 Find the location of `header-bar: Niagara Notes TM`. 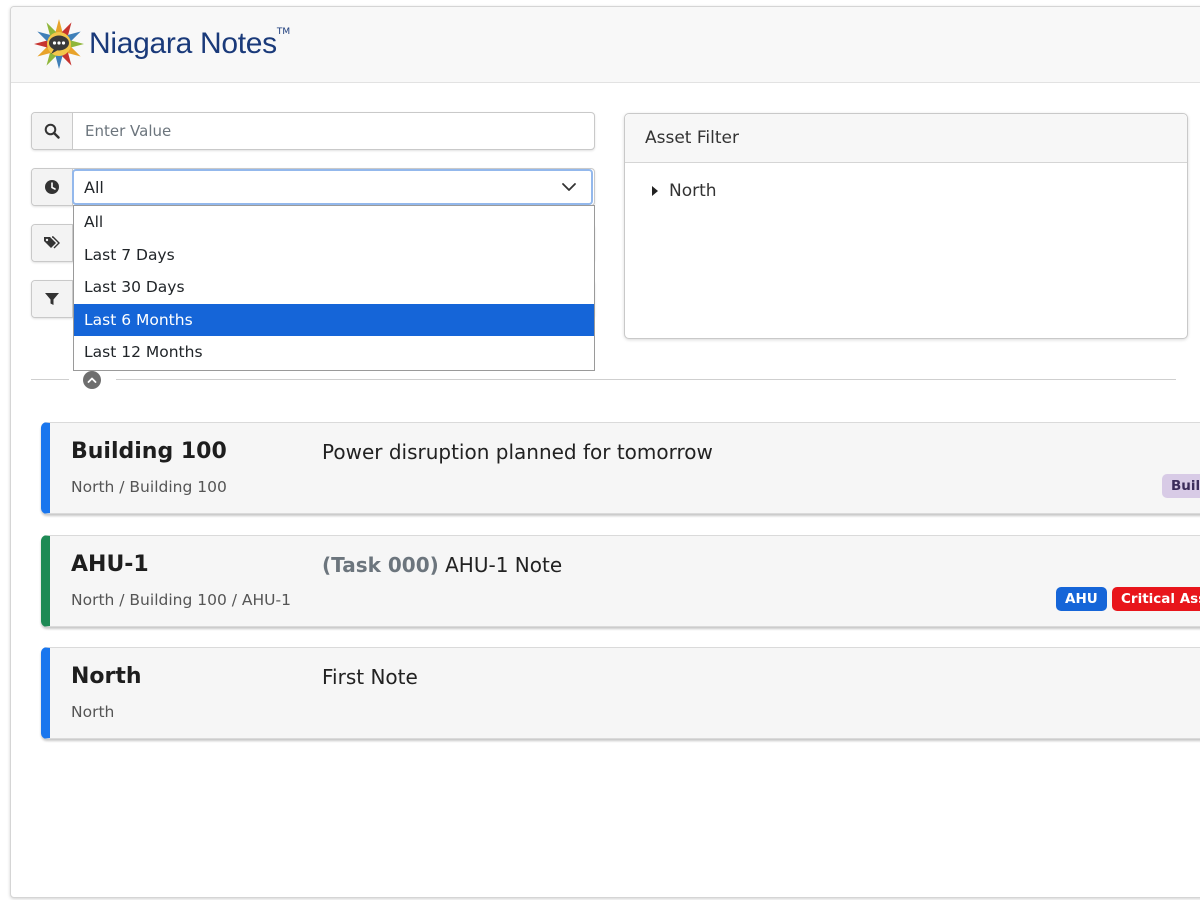

header-bar: Niagara Notes TM is located at coordinates (605, 45).